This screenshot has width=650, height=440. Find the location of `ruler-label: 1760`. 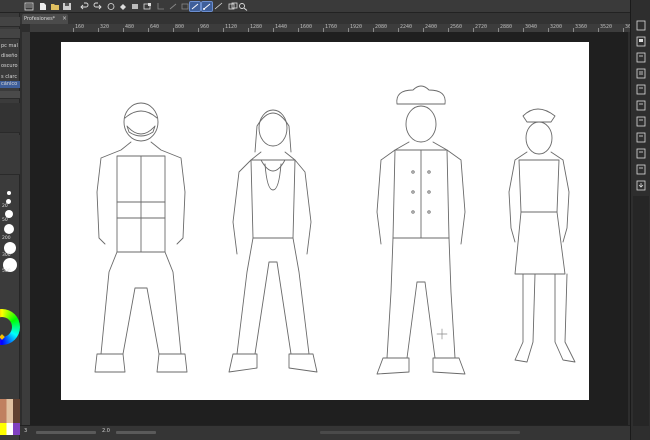

ruler-label: 1760 is located at coordinates (331, 27).